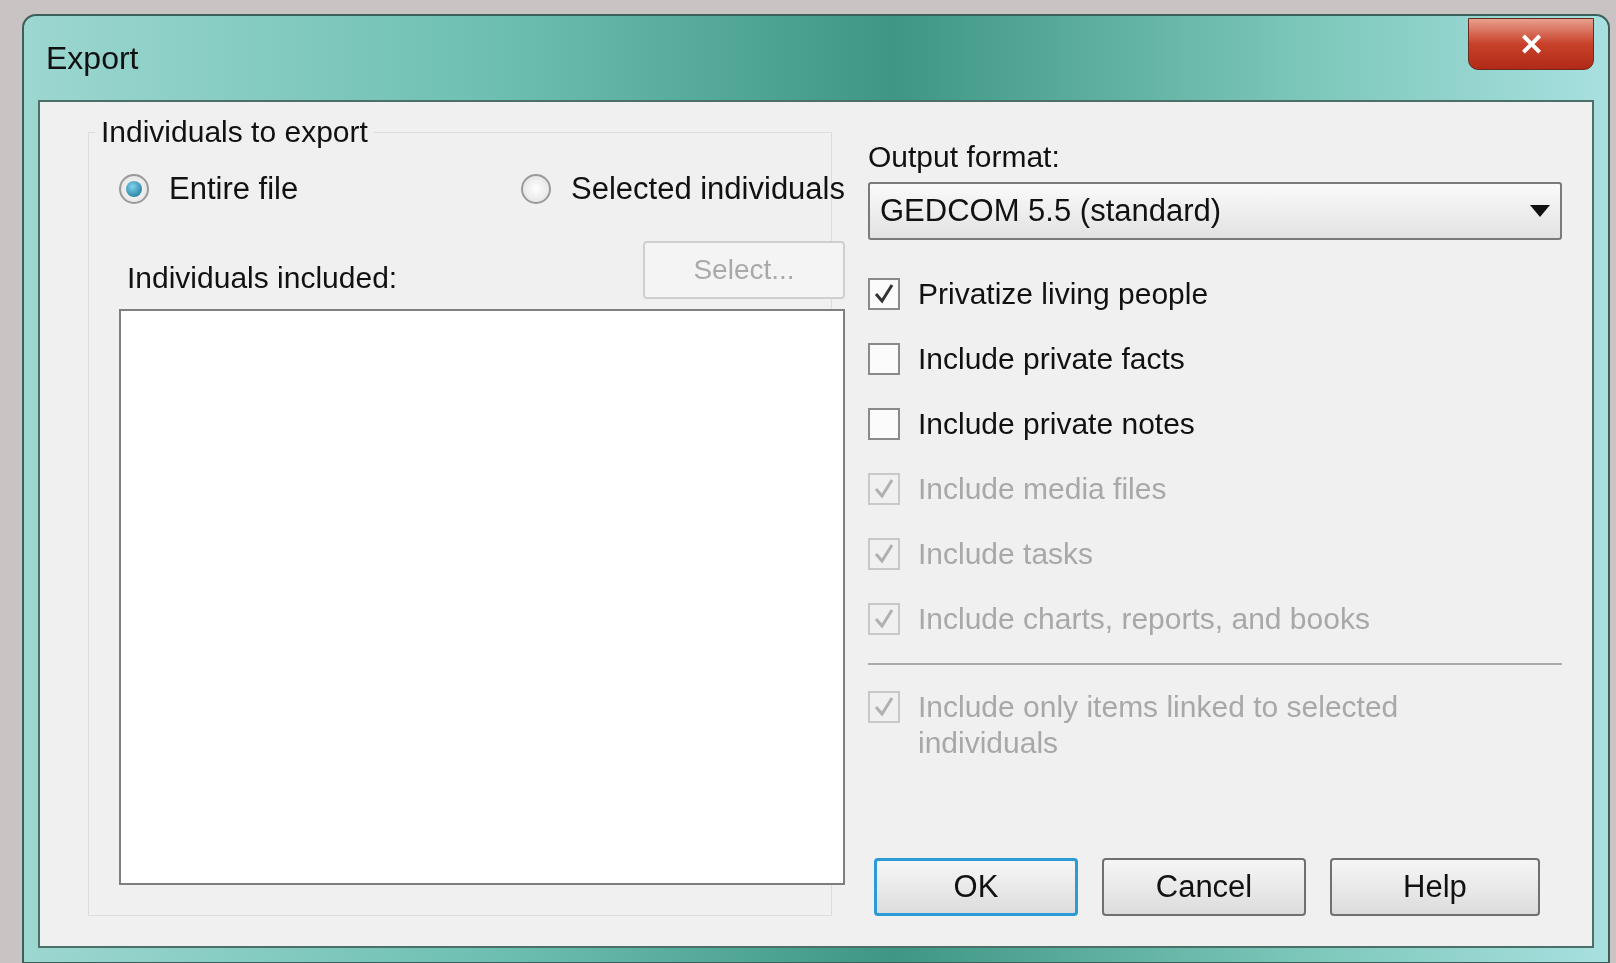 The image size is (1616, 963). What do you see at coordinates (92, 58) in the screenshot?
I see `window-title: Export` at bounding box center [92, 58].